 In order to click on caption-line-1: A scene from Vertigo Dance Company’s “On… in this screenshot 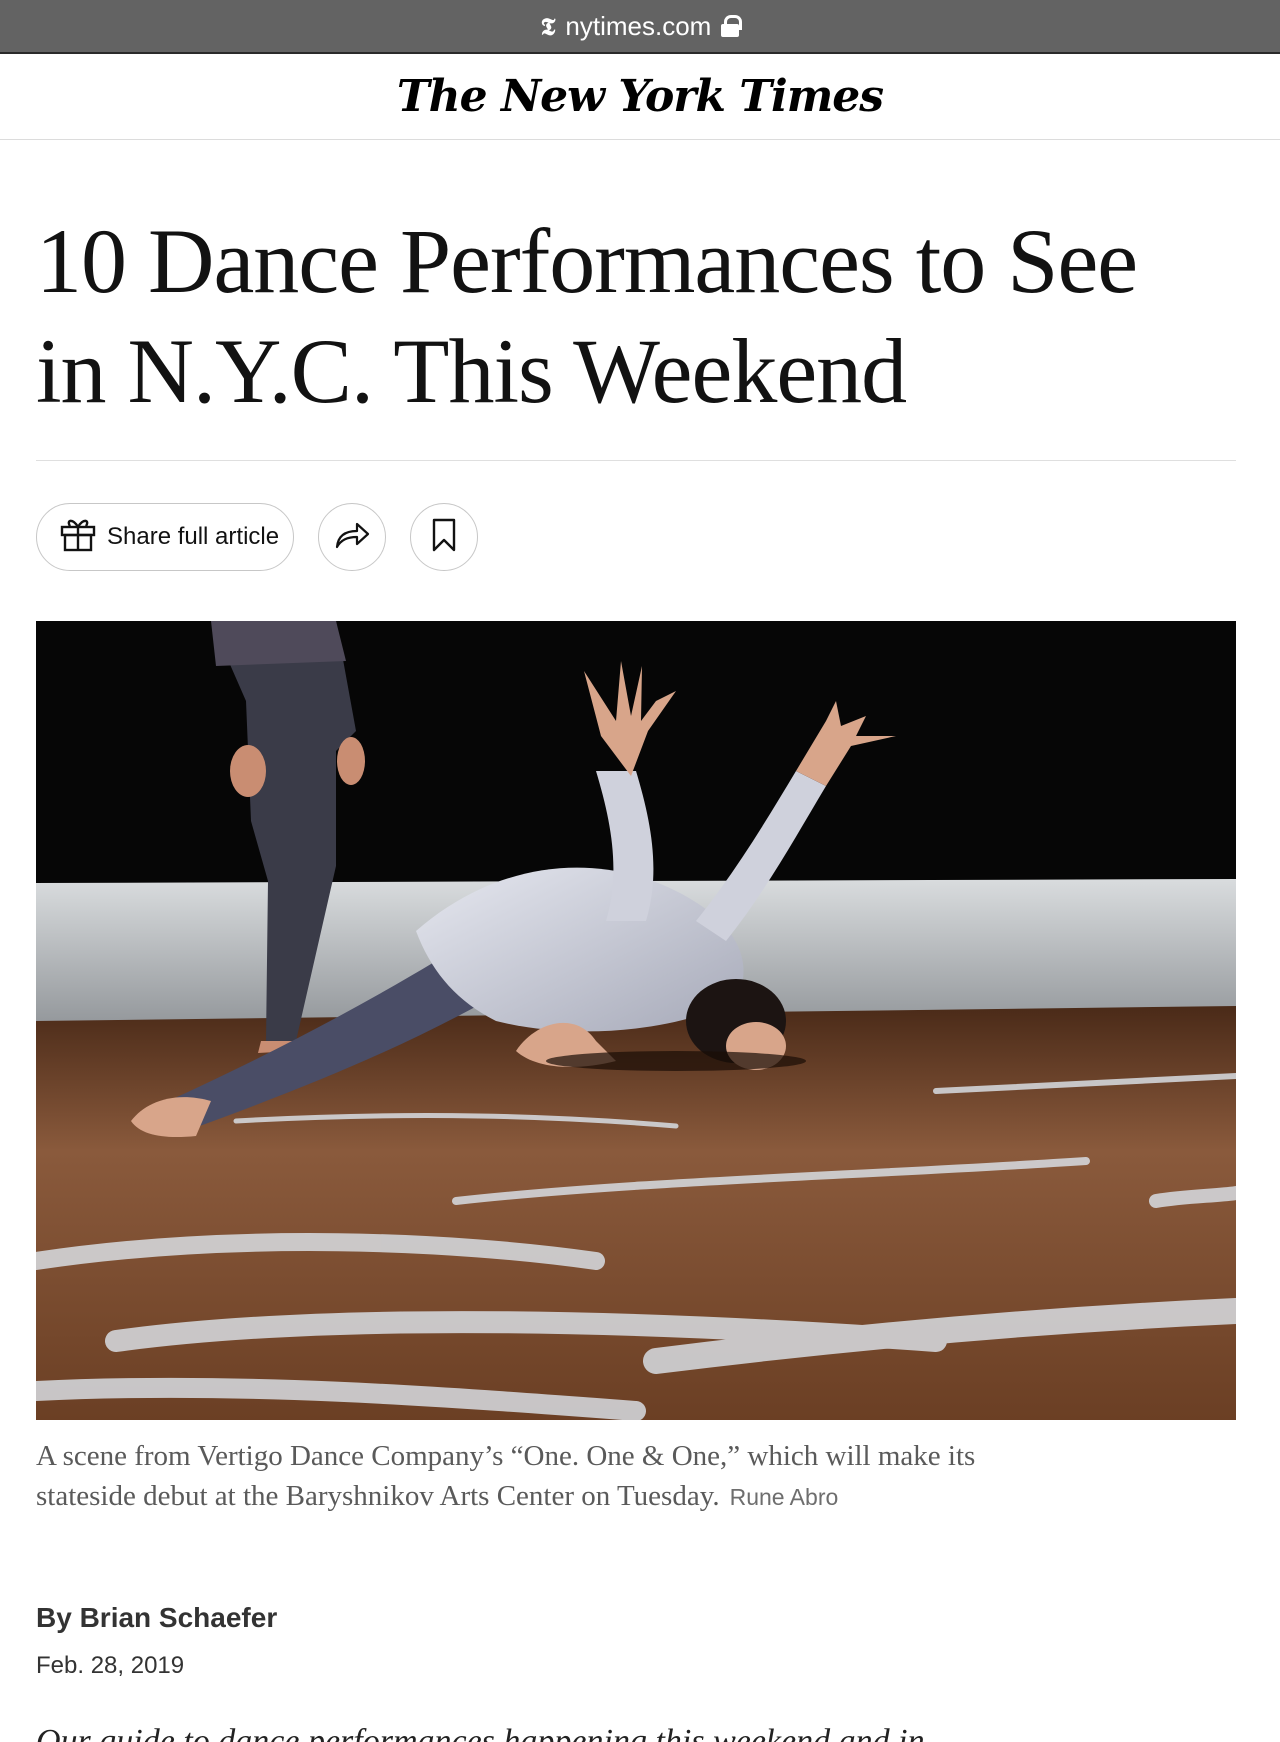, I will do `click(506, 1456)`.